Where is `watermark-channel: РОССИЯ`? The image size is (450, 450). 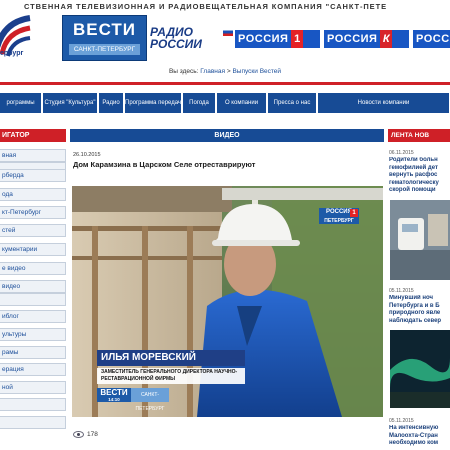
watermark-channel: РОССИЯ is located at coordinates (339, 212).